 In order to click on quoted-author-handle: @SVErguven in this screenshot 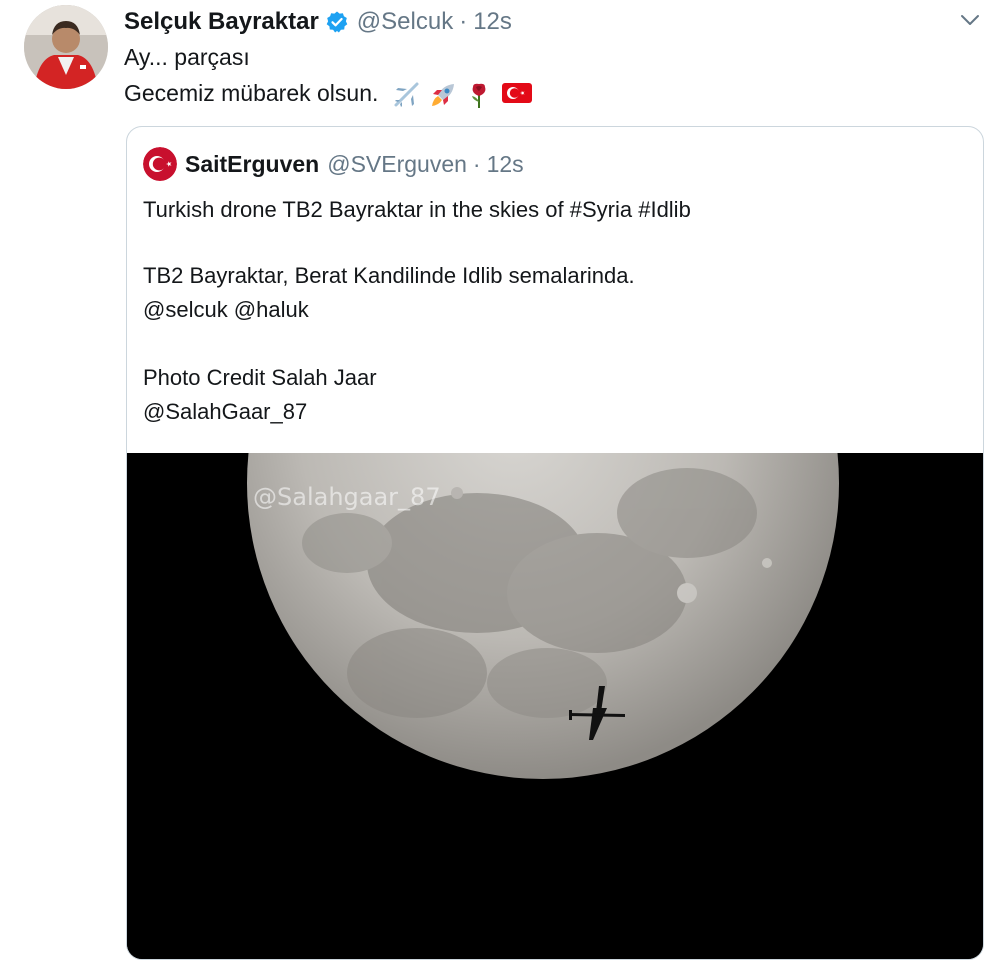, I will do `click(397, 164)`.